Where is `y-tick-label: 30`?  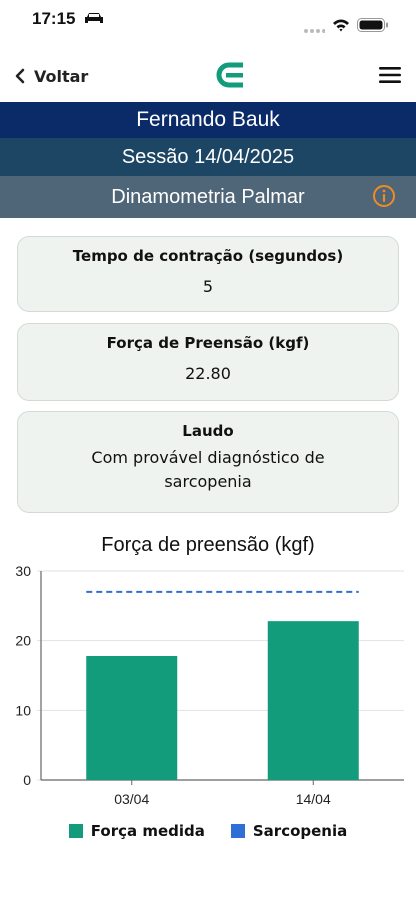
y-tick-label: 30 is located at coordinates (23, 571).